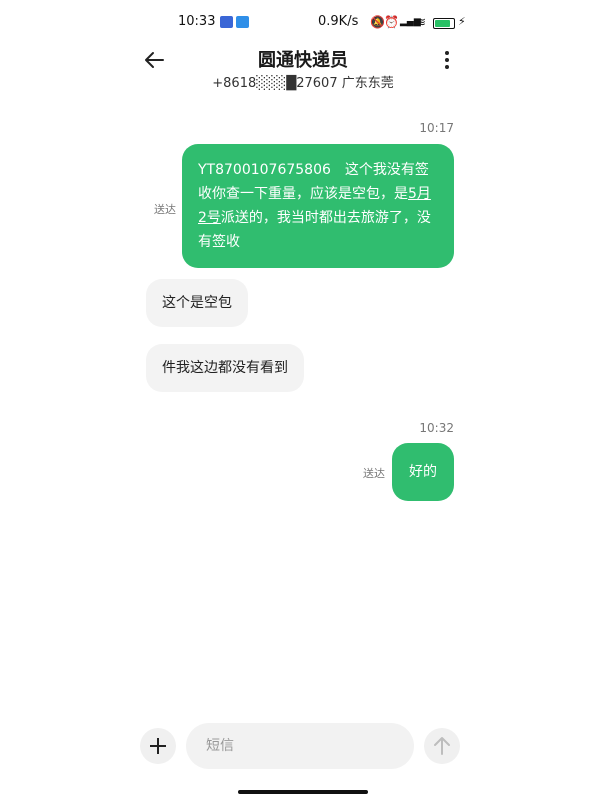  I want to click on alarm-icon: ⏰, so click(391, 22).